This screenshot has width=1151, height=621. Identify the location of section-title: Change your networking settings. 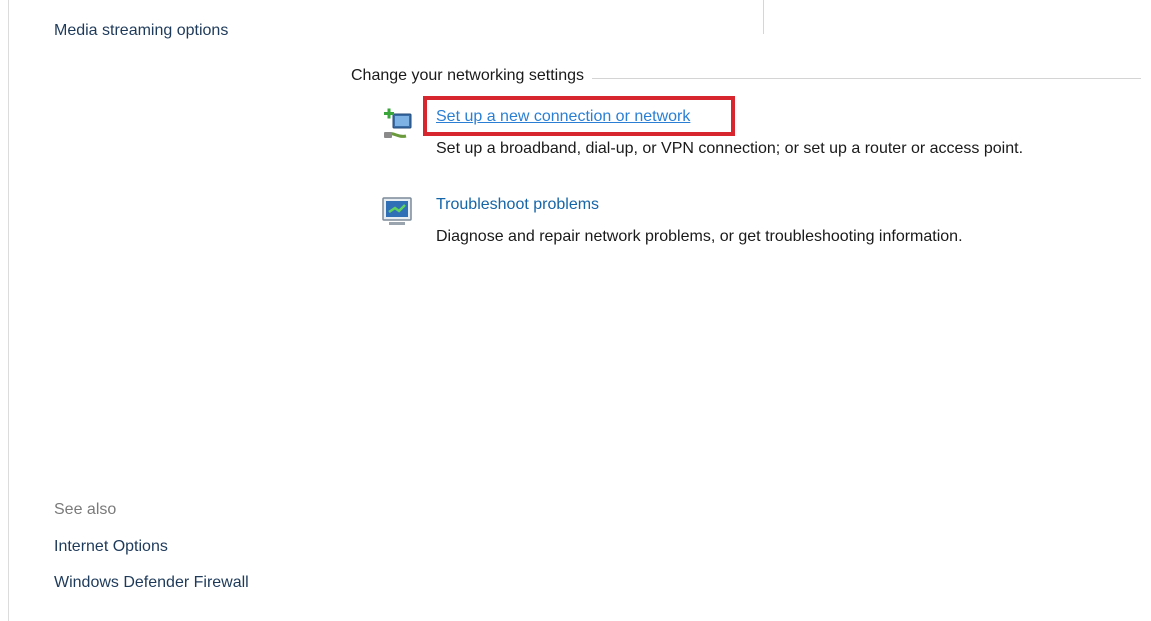
(468, 75).